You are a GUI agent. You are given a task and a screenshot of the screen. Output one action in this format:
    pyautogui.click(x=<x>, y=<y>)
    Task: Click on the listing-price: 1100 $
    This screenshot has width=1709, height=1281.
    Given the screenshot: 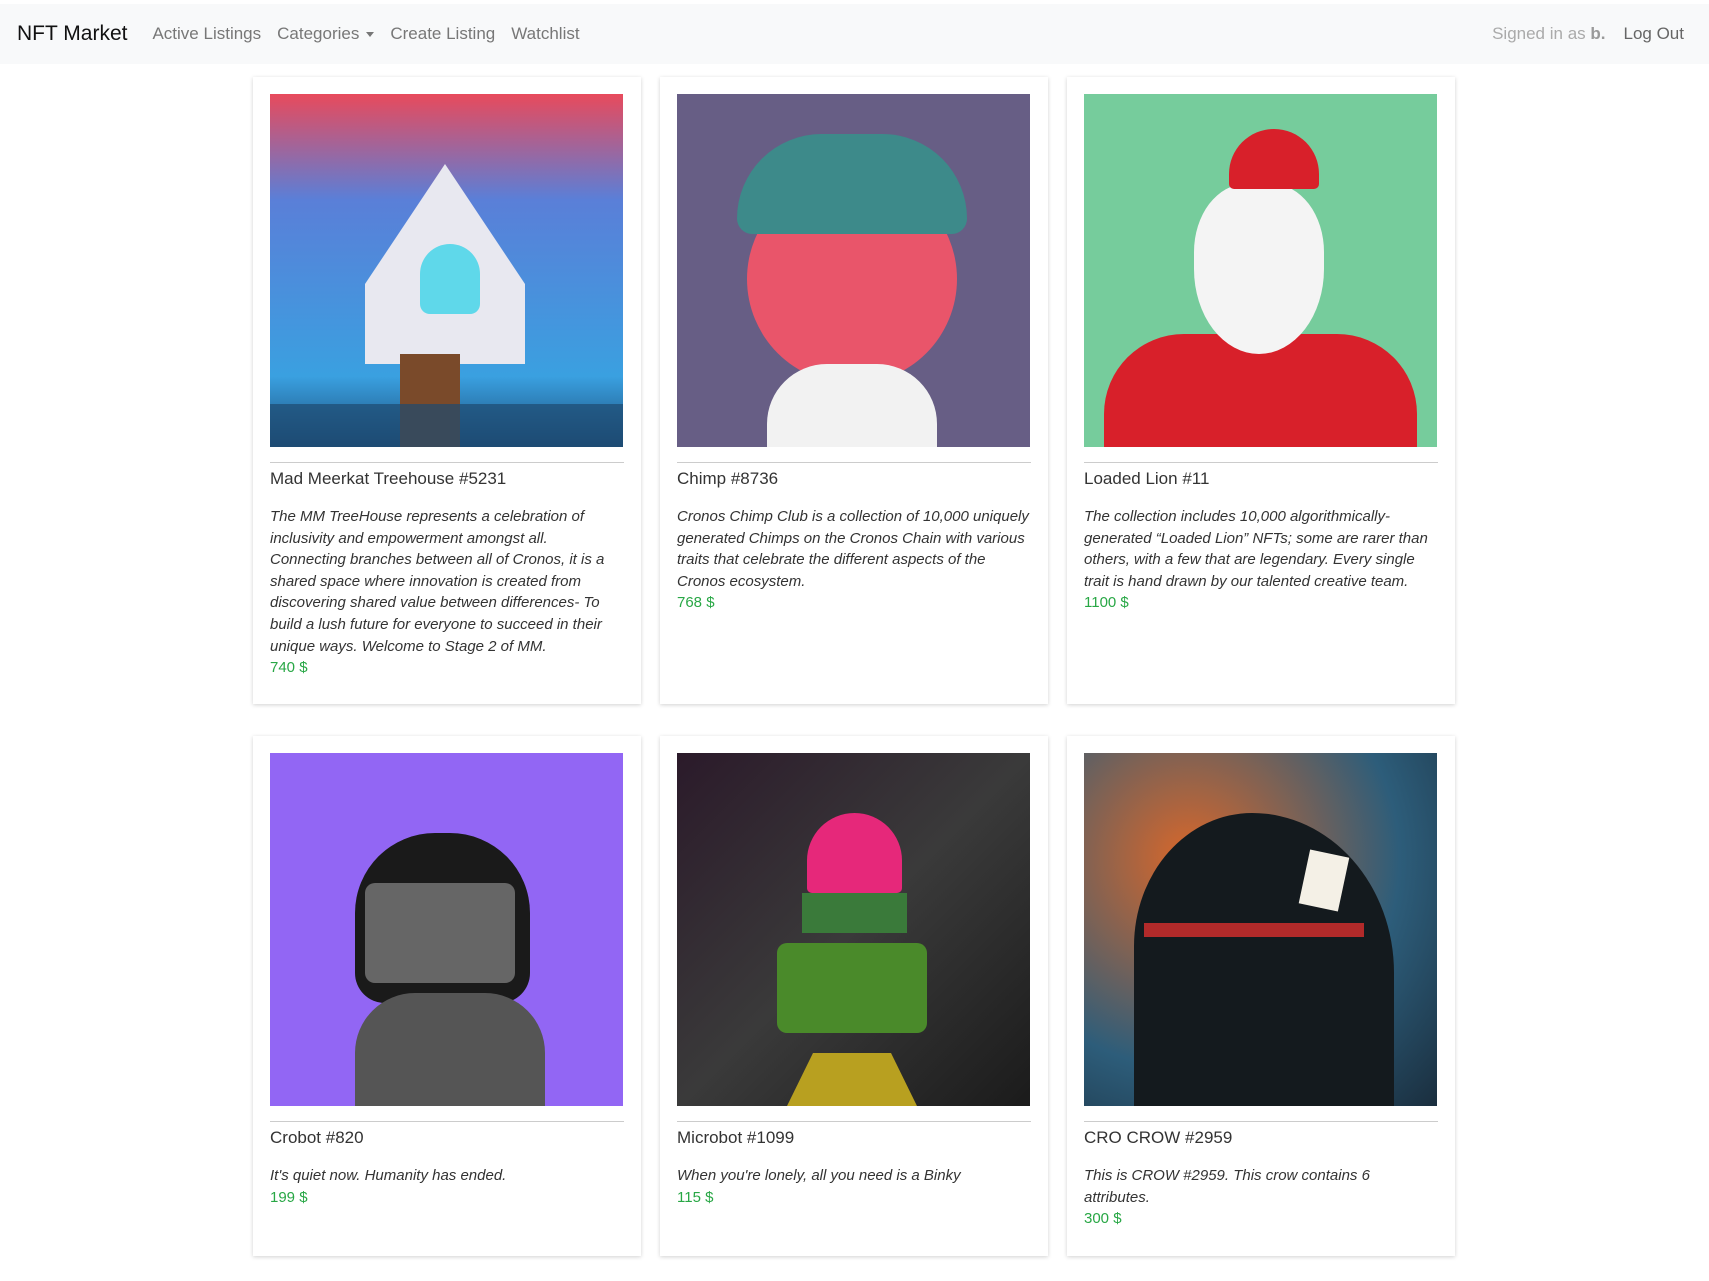 What is the action you would take?
    pyautogui.click(x=1106, y=603)
    